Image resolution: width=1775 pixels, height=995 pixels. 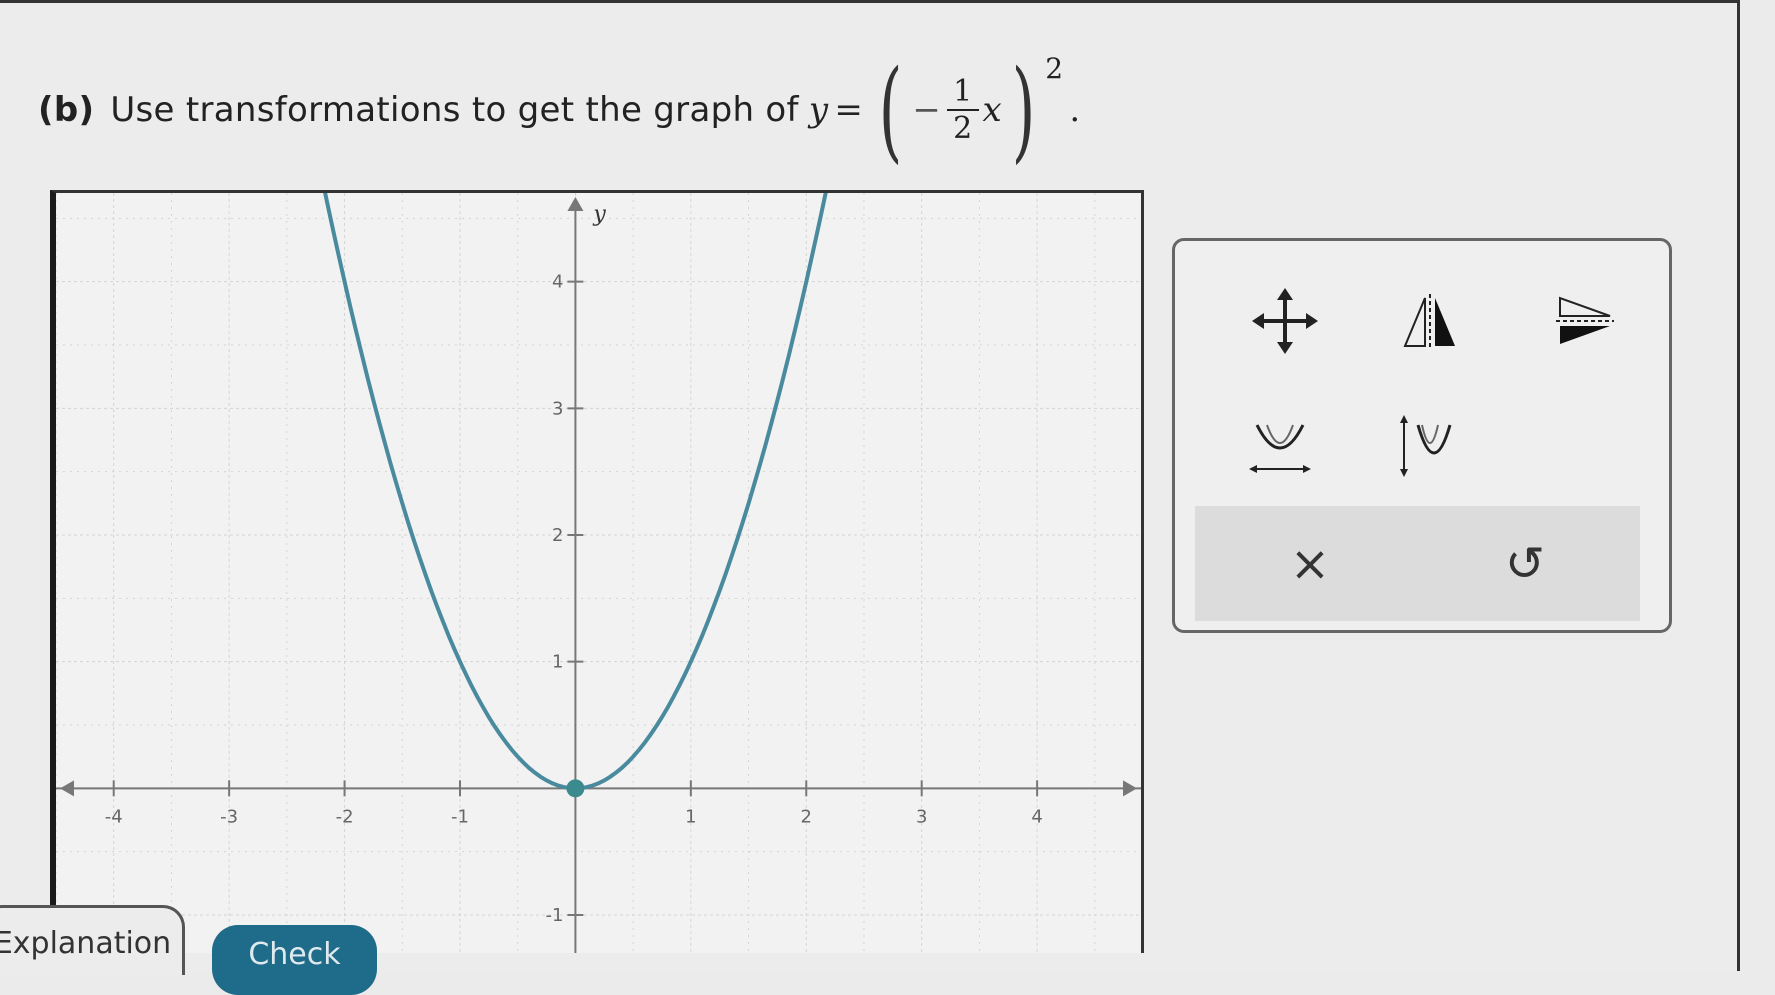 I want to click on explanation-tab: Explanation, so click(x=92, y=940).